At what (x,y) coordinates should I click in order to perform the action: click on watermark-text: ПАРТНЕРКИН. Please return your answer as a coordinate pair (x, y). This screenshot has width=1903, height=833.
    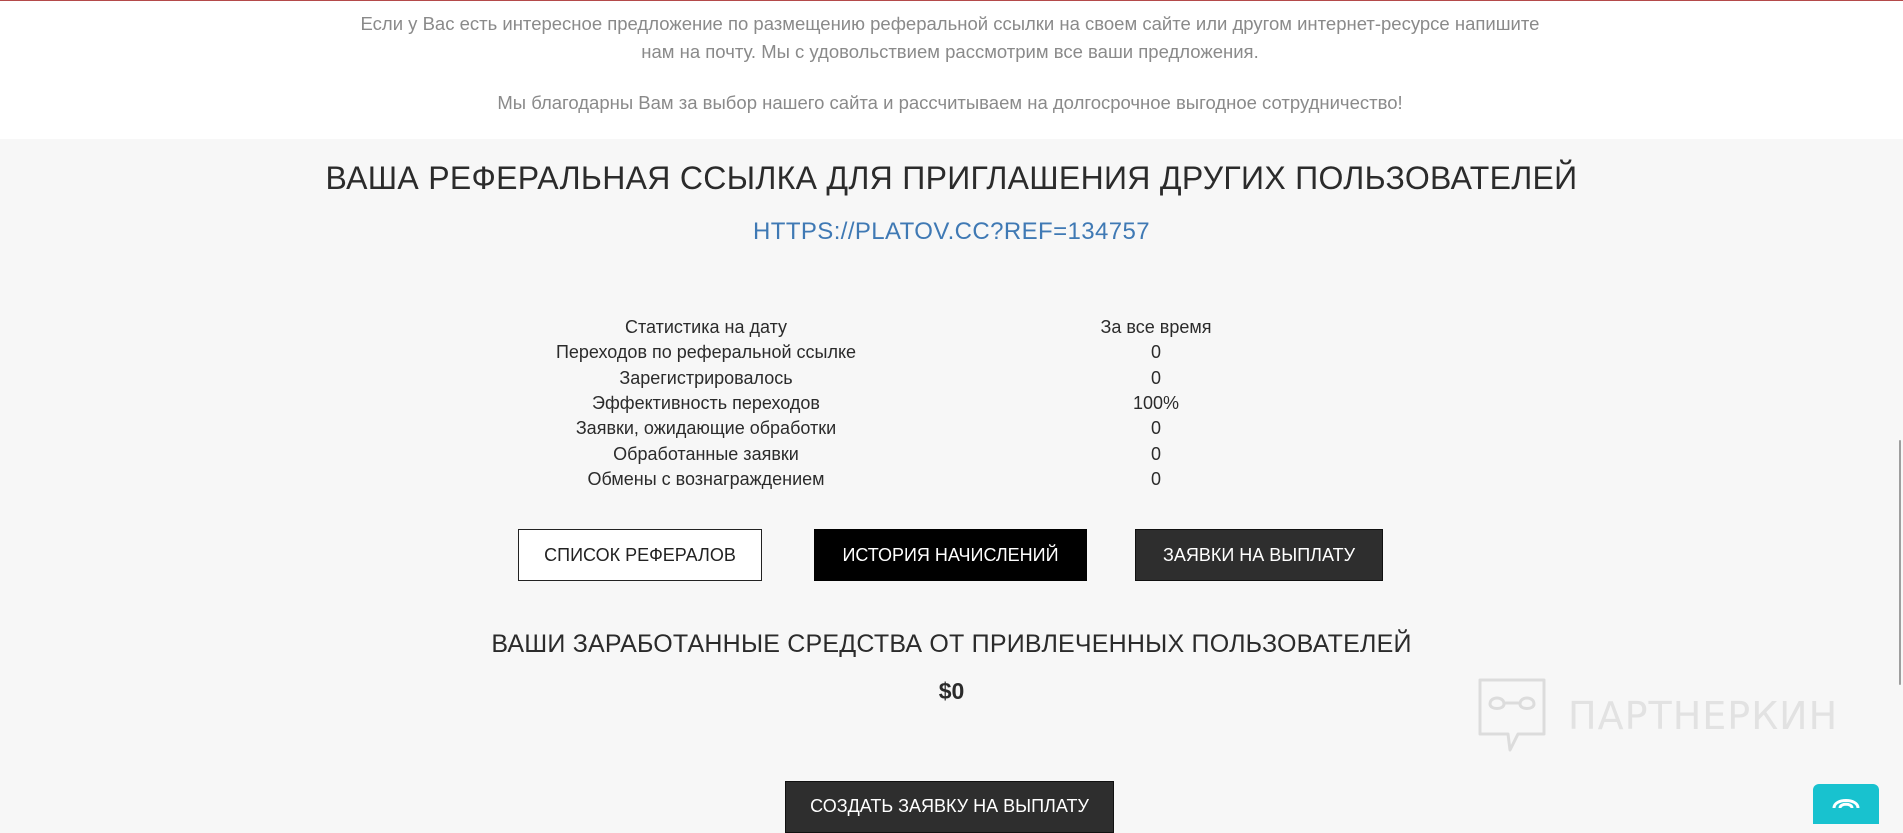
    Looking at the image, I should click on (1703, 716).